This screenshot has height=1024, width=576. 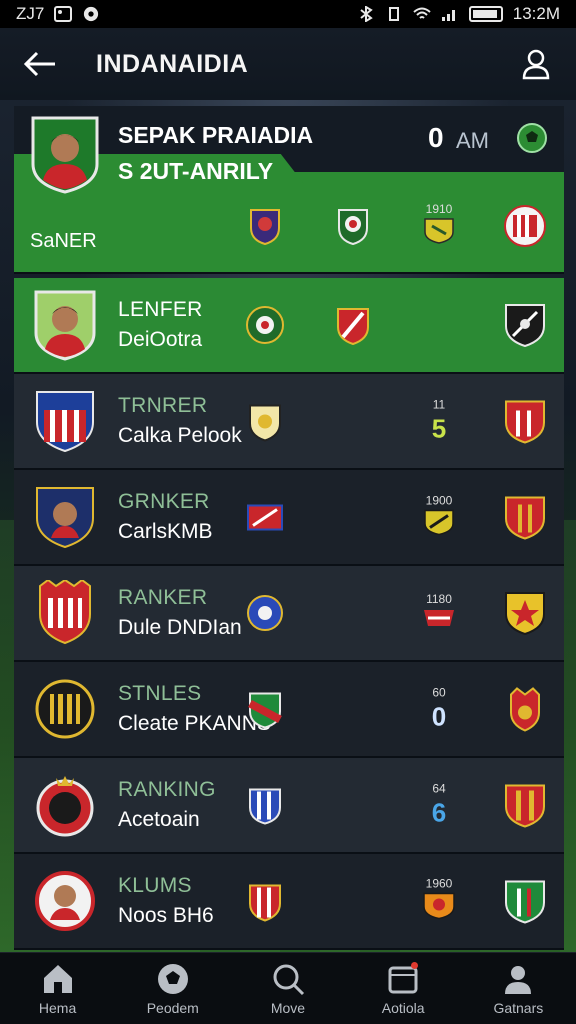 I want to click on profile-icon, so click(x=518, y=979).